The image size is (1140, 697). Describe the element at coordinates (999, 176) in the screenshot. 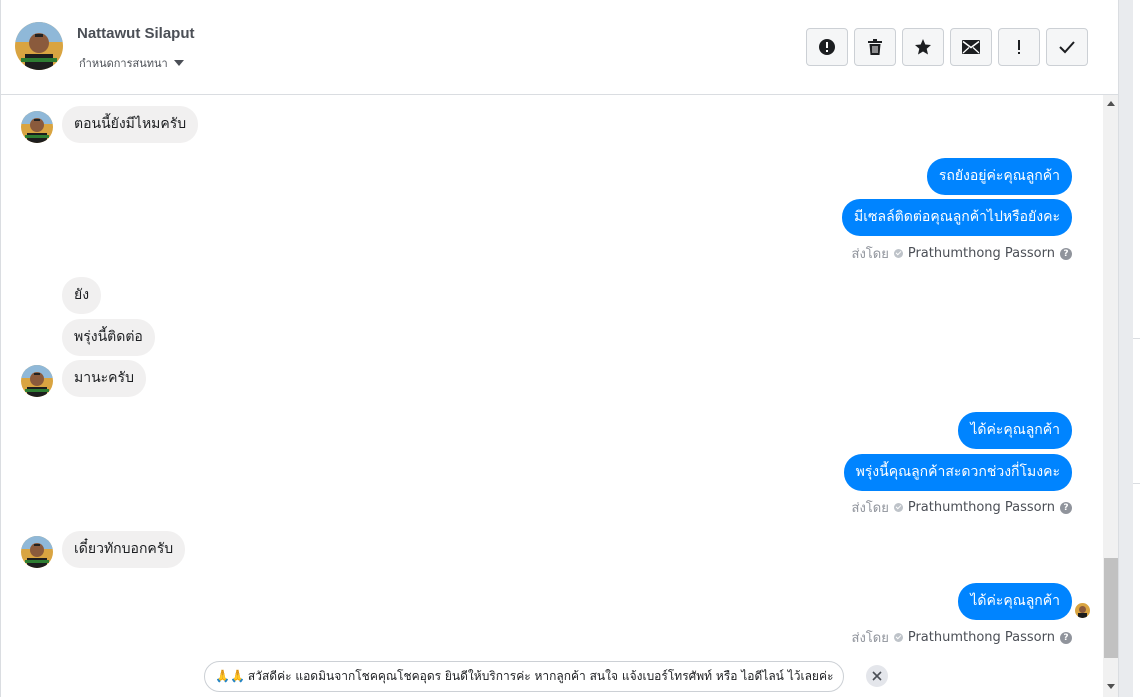

I see `outgoing-message: รถยังอยู่ค่ะคุณลูกค้า` at that location.